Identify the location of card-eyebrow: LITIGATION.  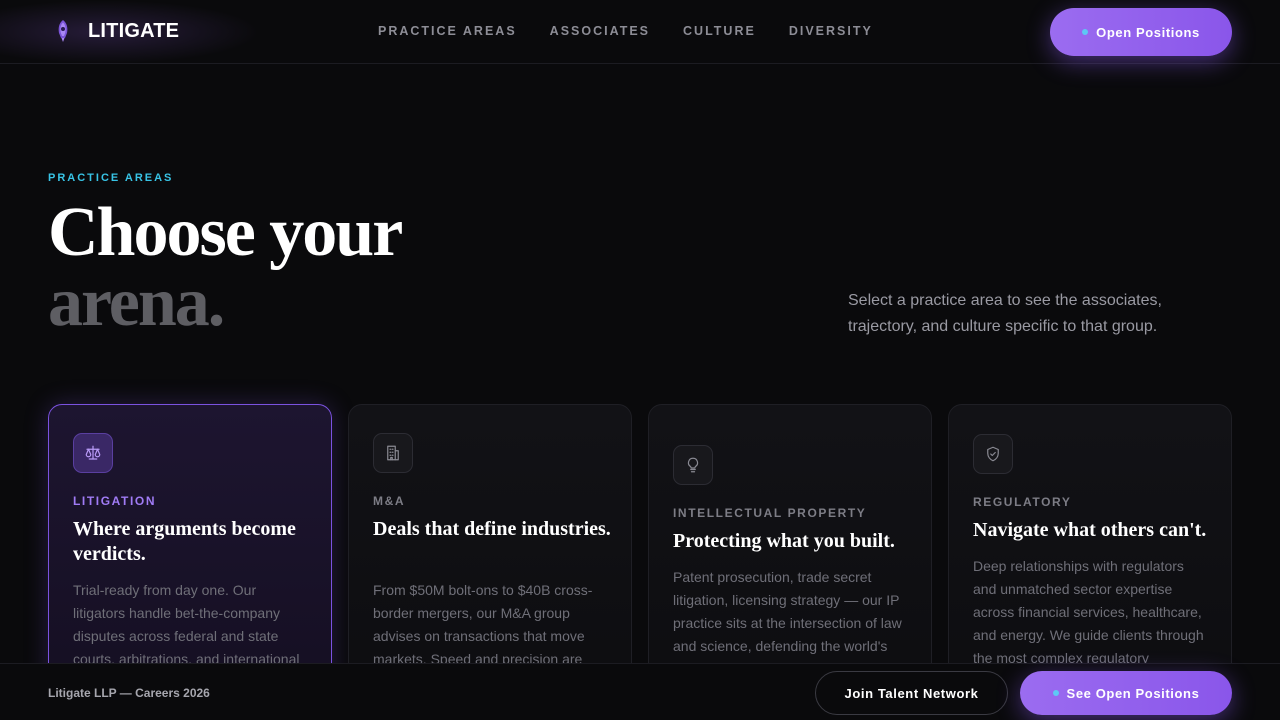
(115, 501).